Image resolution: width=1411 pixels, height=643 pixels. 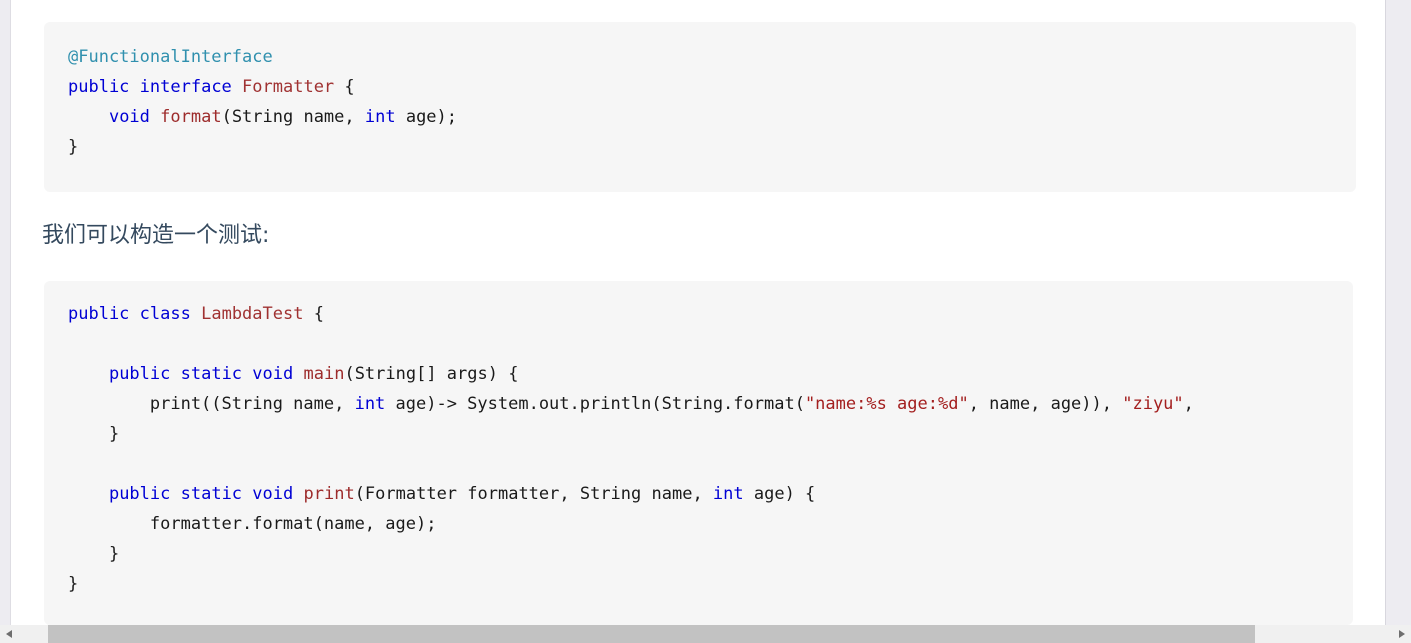 What do you see at coordinates (886, 404) in the screenshot?
I see `code-token: "name:%s age:%d"` at bounding box center [886, 404].